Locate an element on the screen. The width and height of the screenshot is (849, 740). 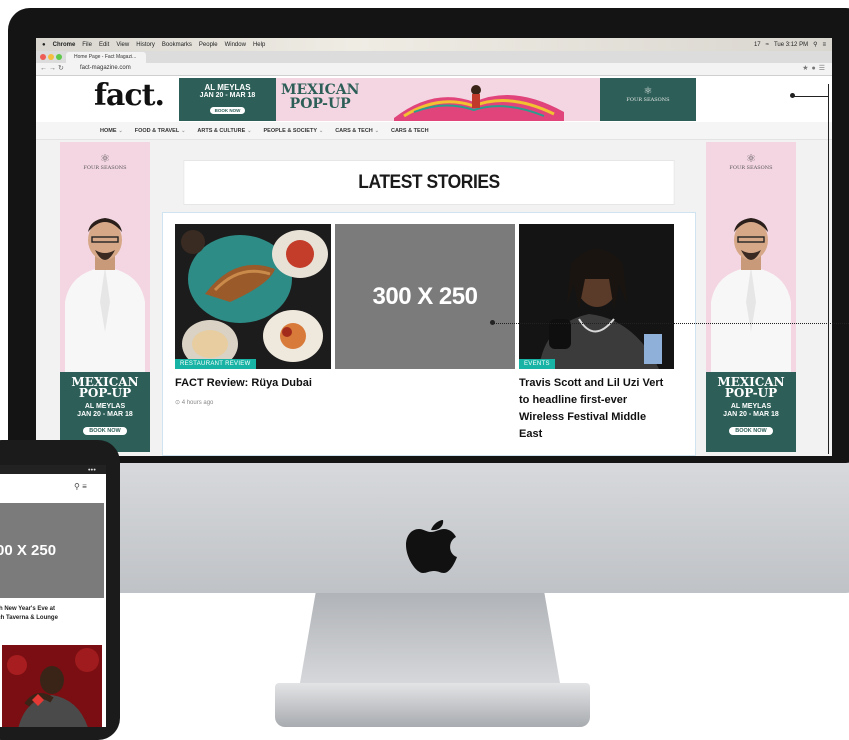
story-image-concert: EVENTS is located at coordinates (596, 296).